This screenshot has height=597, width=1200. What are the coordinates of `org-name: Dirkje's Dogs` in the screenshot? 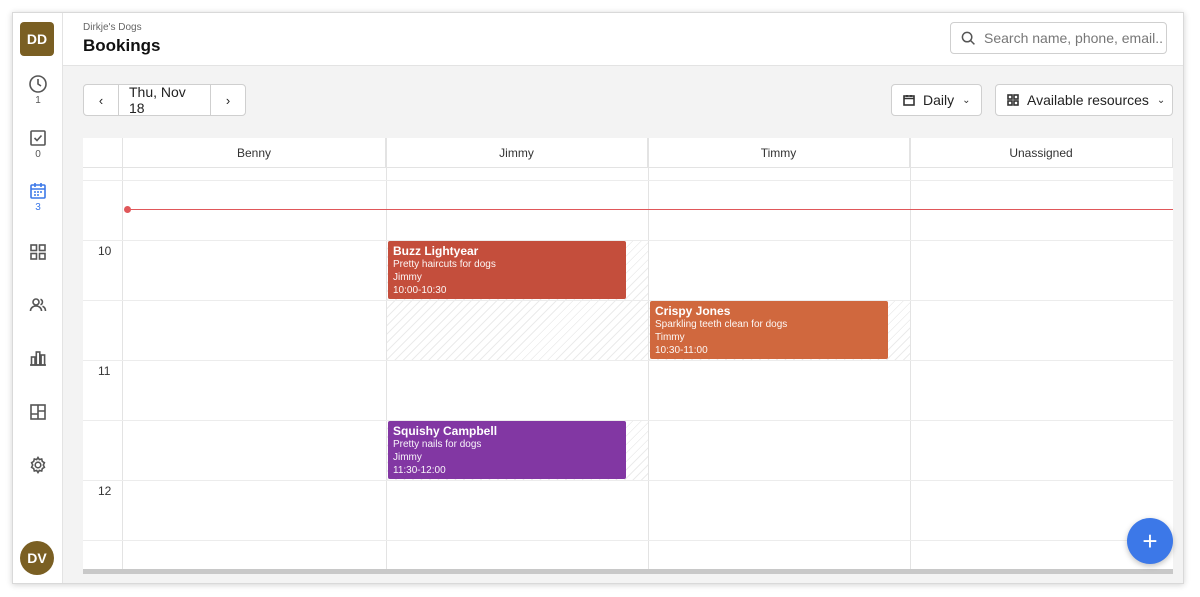 It's located at (112, 27).